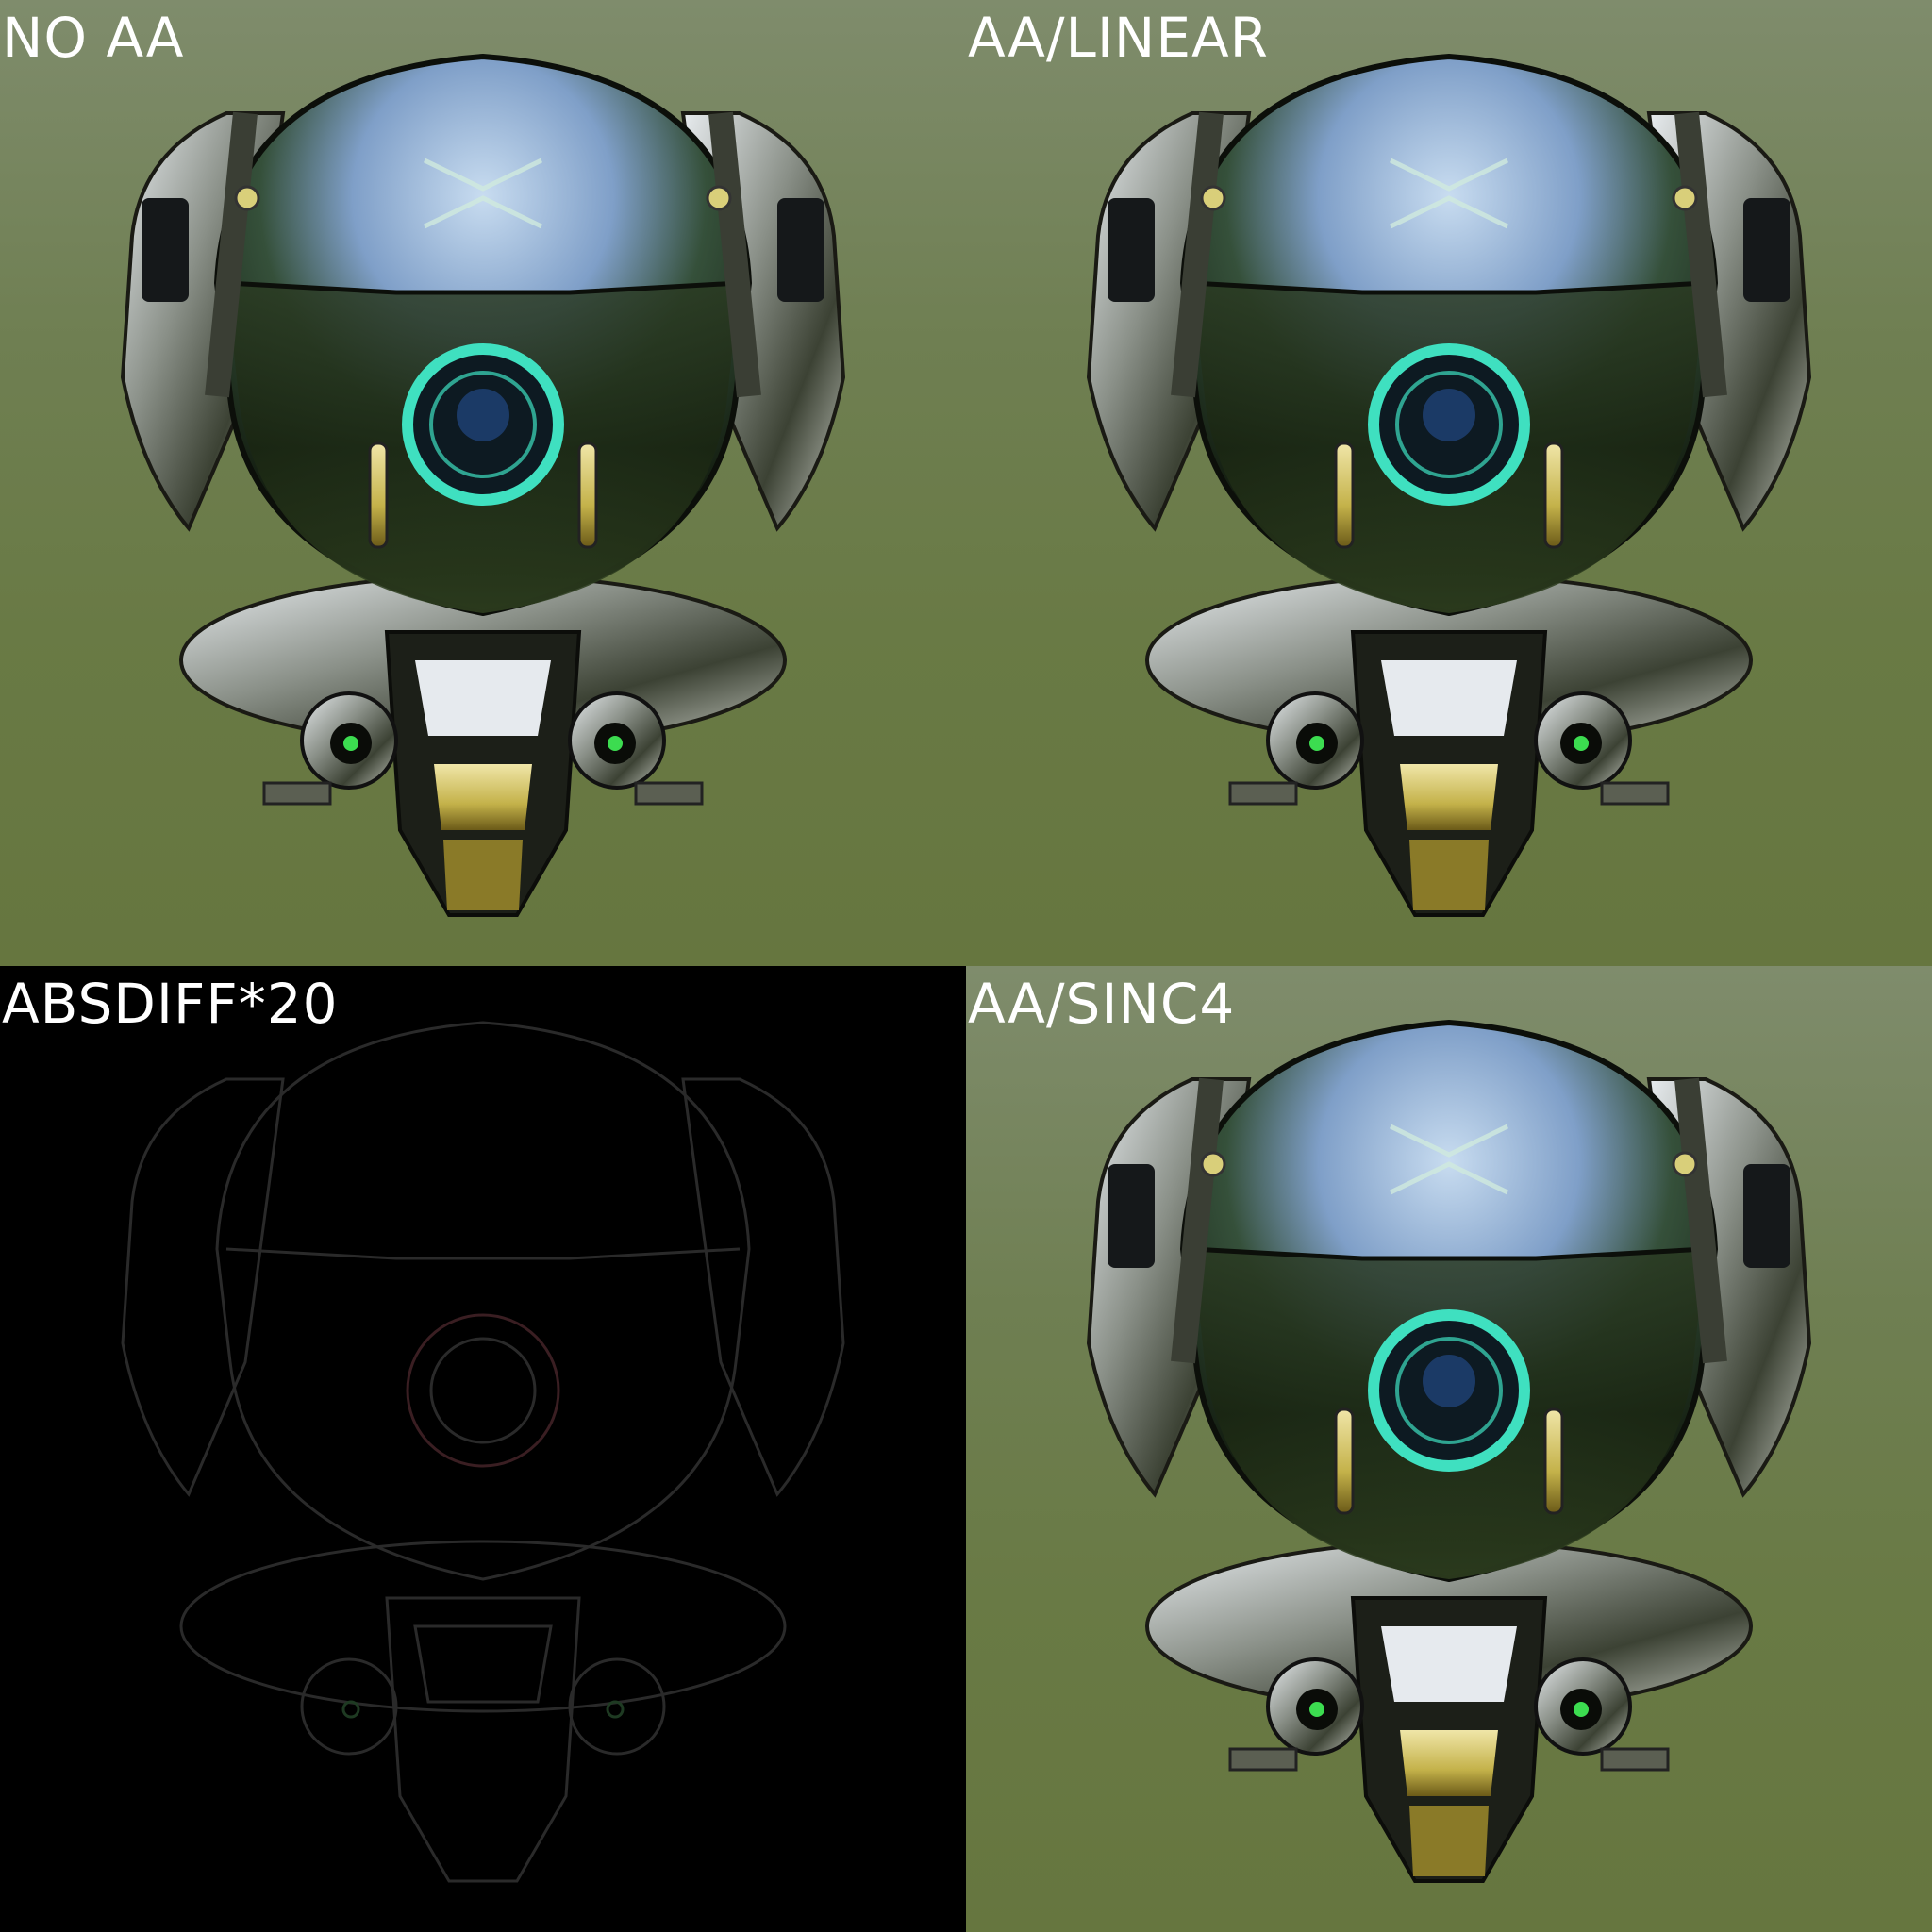 Image resolution: width=1932 pixels, height=1932 pixels. Describe the element at coordinates (171, 1004) in the screenshot. I see `panel-label: ABSDIFF*20` at that location.